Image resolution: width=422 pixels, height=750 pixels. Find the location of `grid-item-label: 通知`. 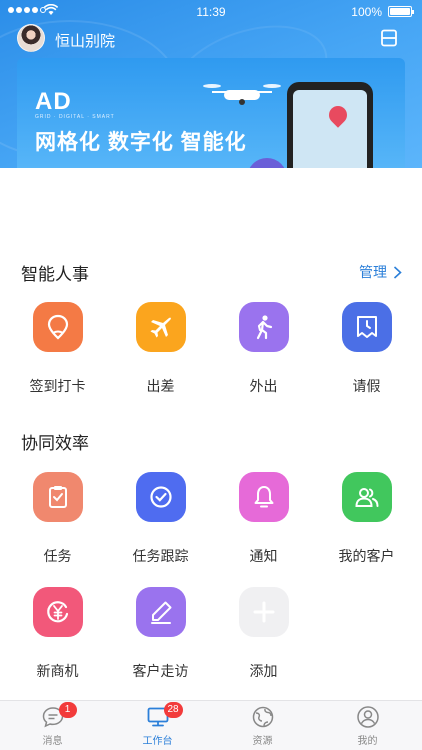

grid-item-label: 通知 is located at coordinates (263, 556).